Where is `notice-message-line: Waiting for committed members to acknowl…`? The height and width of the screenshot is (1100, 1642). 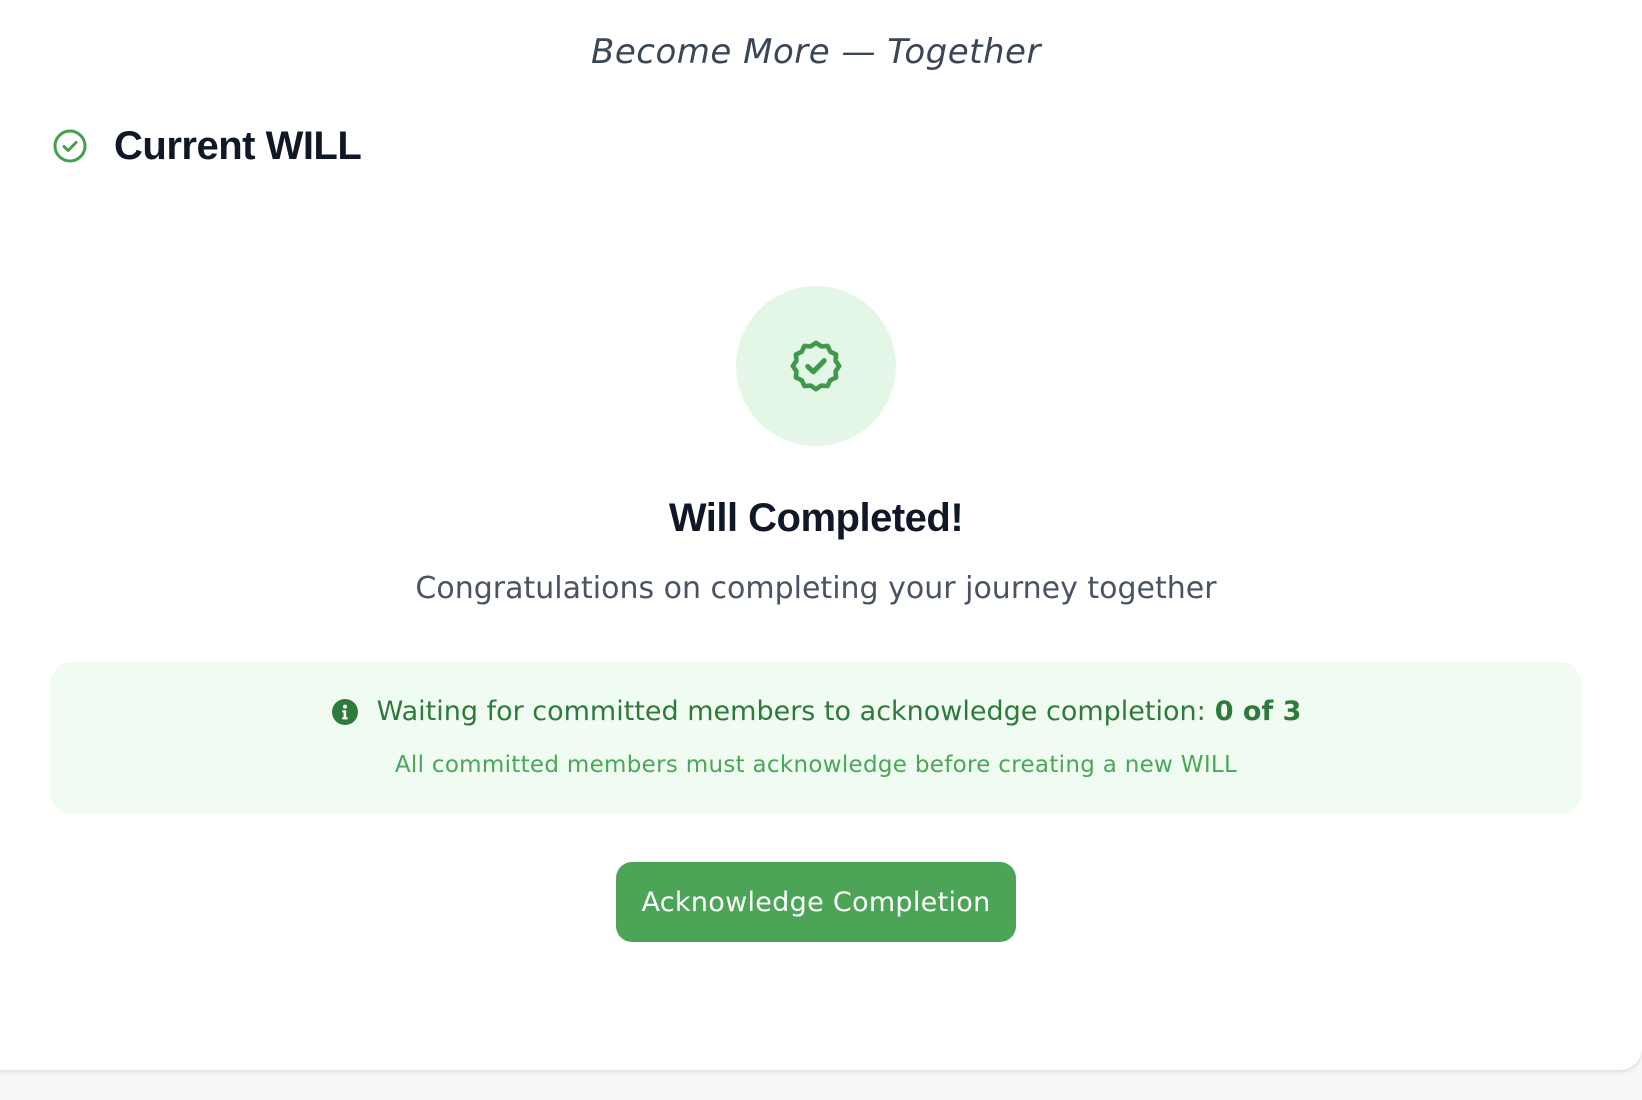 notice-message-line: Waiting for committed members to acknowl… is located at coordinates (816, 711).